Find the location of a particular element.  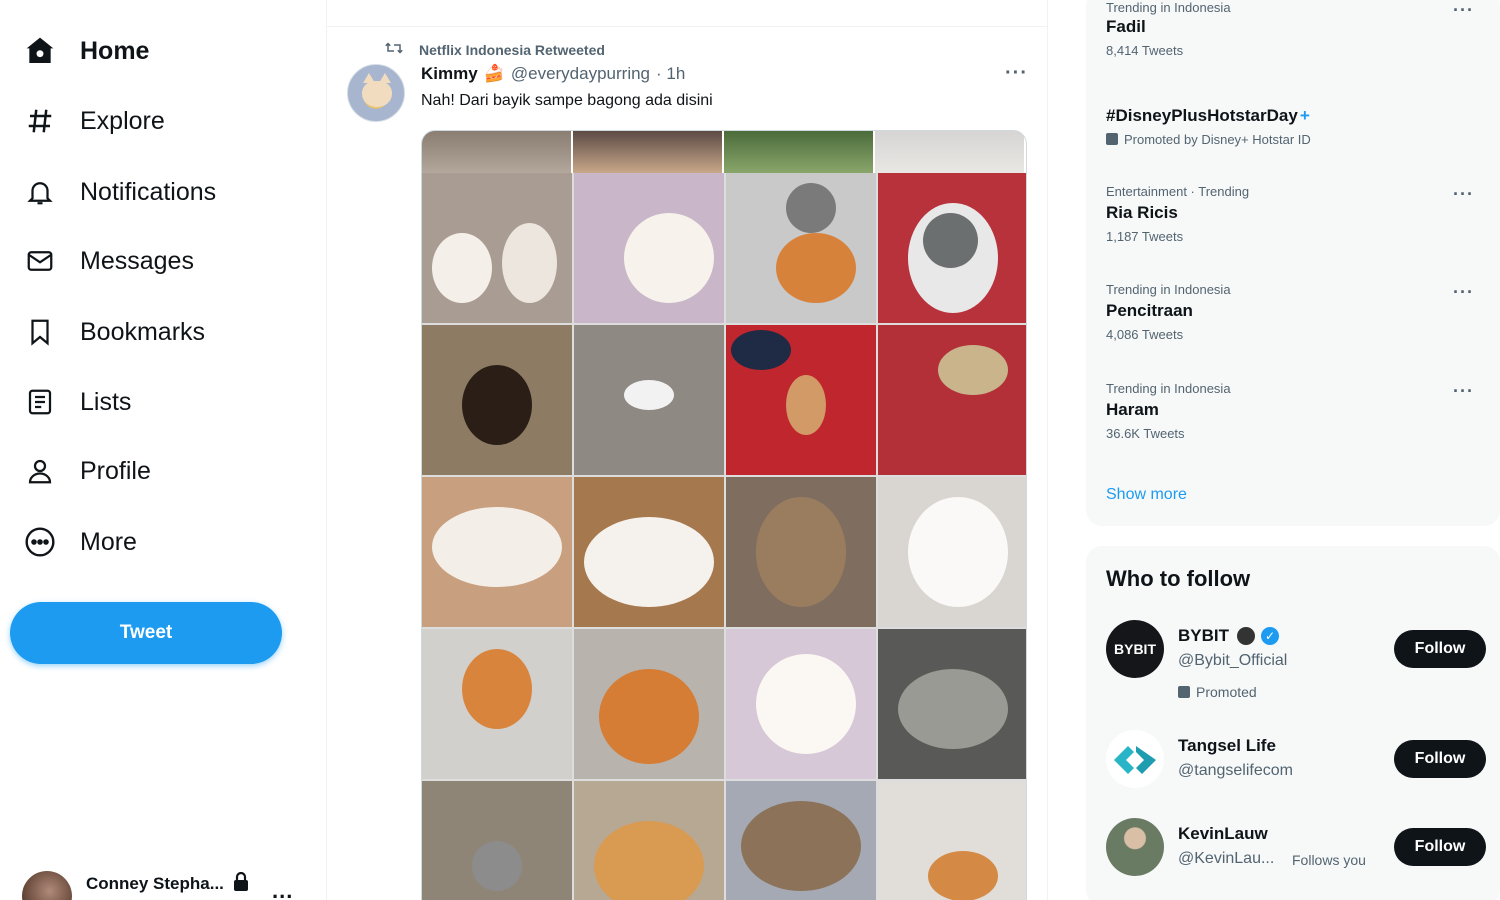

user-handle: @Bybit_Official is located at coordinates (1233, 660).